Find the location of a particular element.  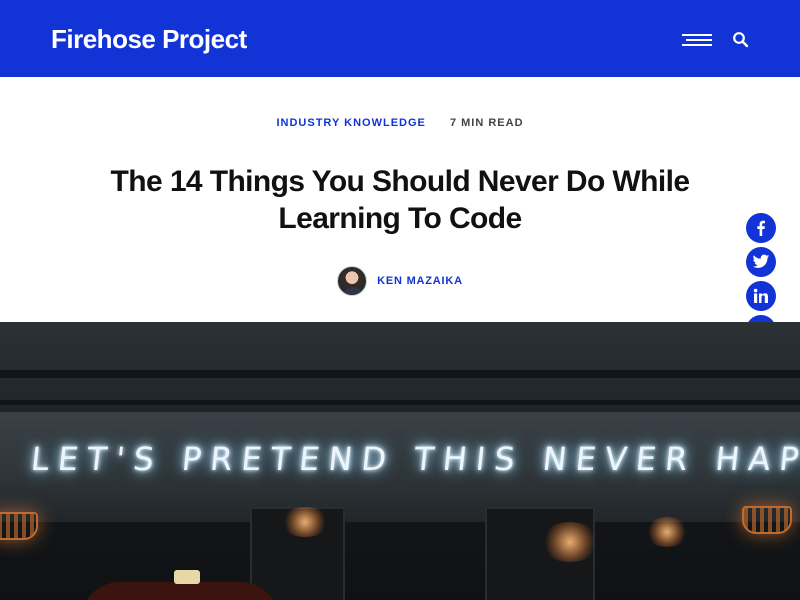

read-time: 7 MIN READ is located at coordinates (486, 123).